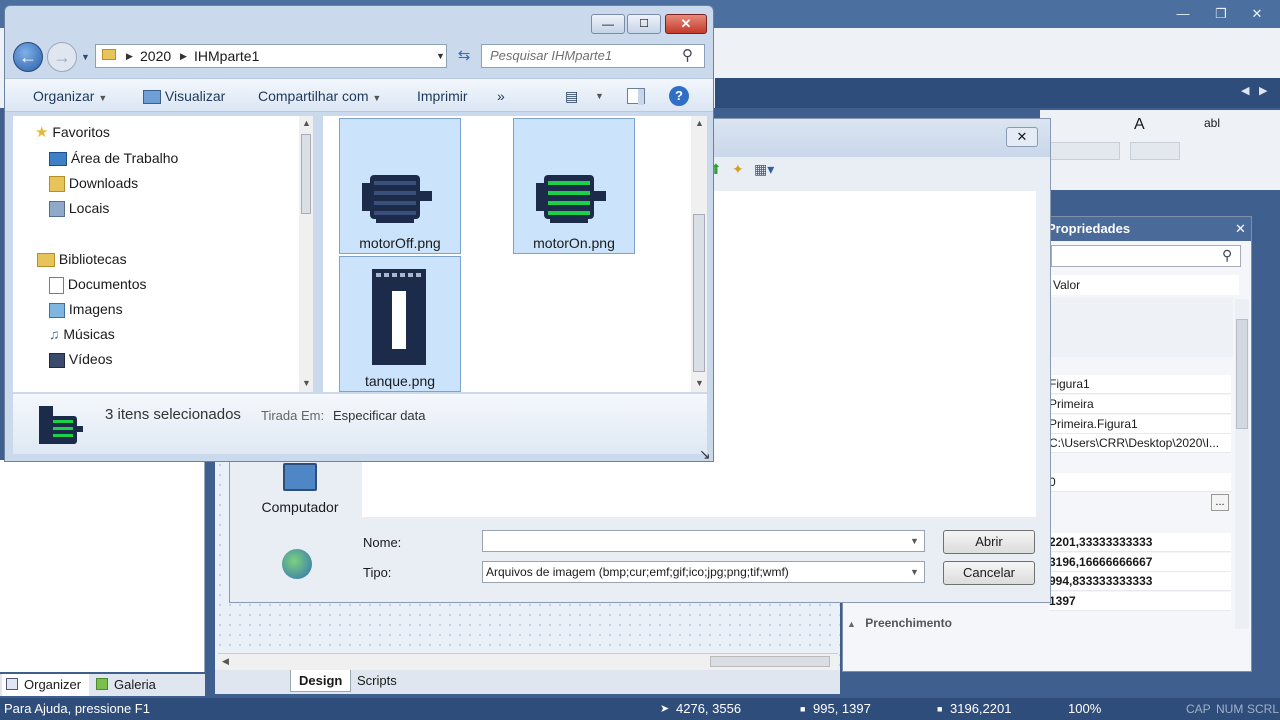 This screenshot has width=1280, height=720. I want to click on properties-search-input: ⚲, so click(1146, 256).